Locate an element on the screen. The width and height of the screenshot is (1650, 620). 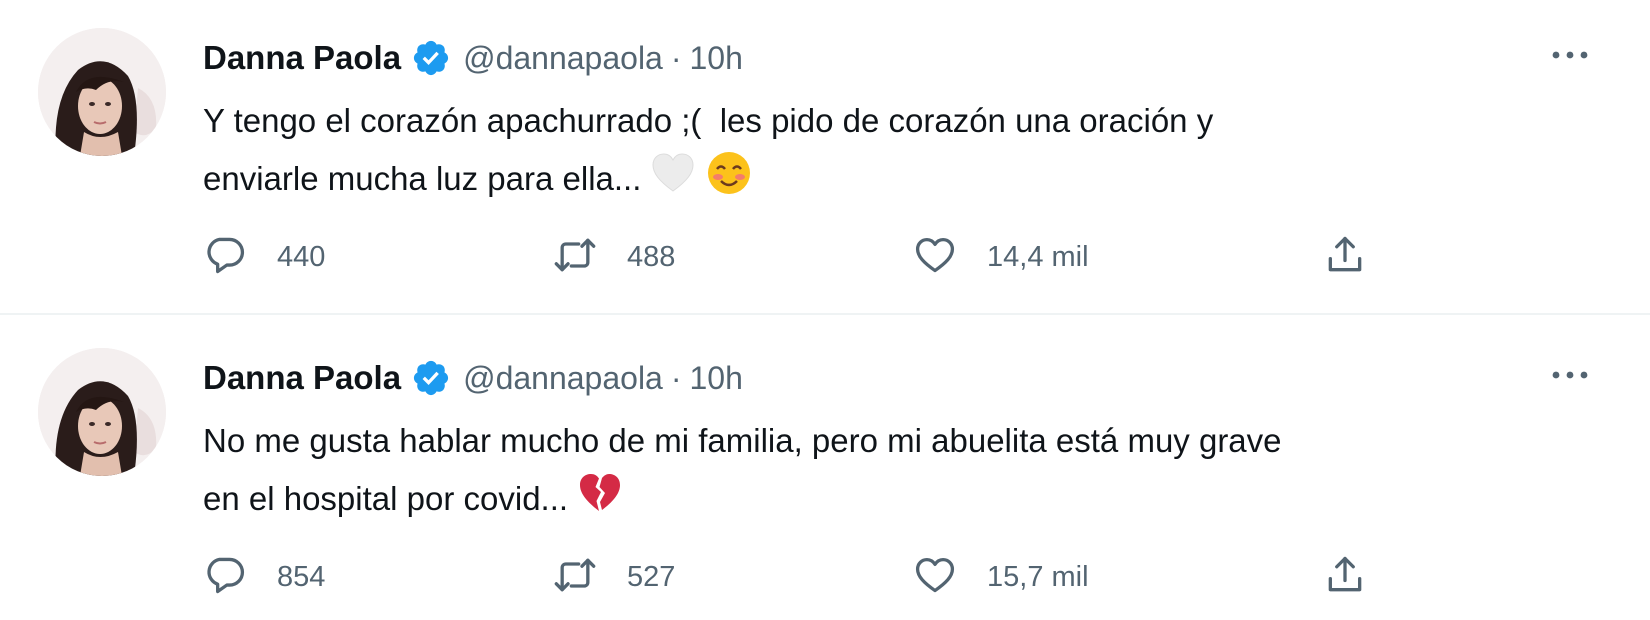
broken-heart-emoji is located at coordinates (600, 501).